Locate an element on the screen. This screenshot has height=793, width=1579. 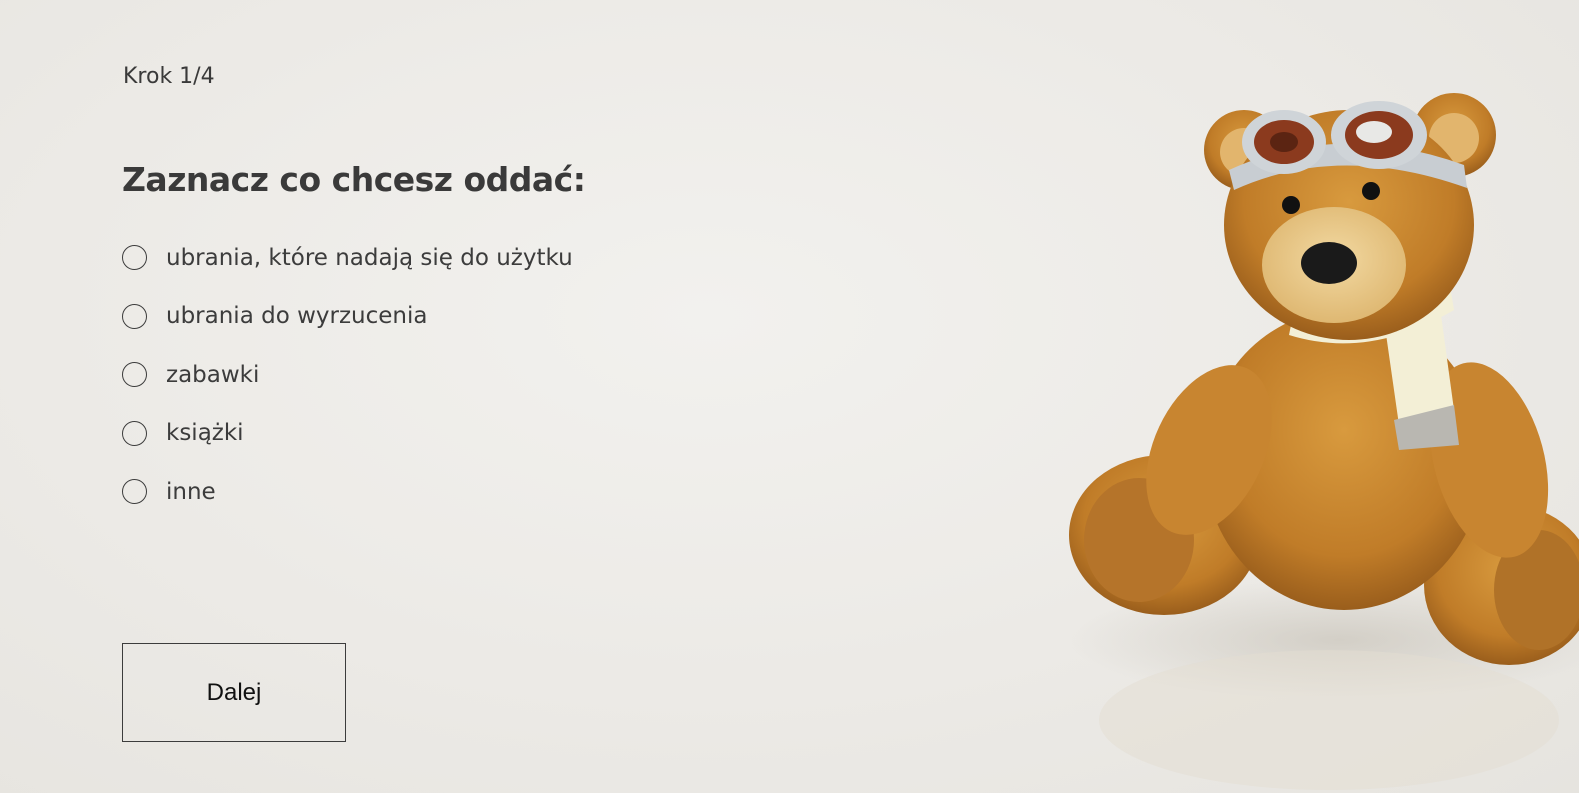
option-label: inne is located at coordinates (191, 491).